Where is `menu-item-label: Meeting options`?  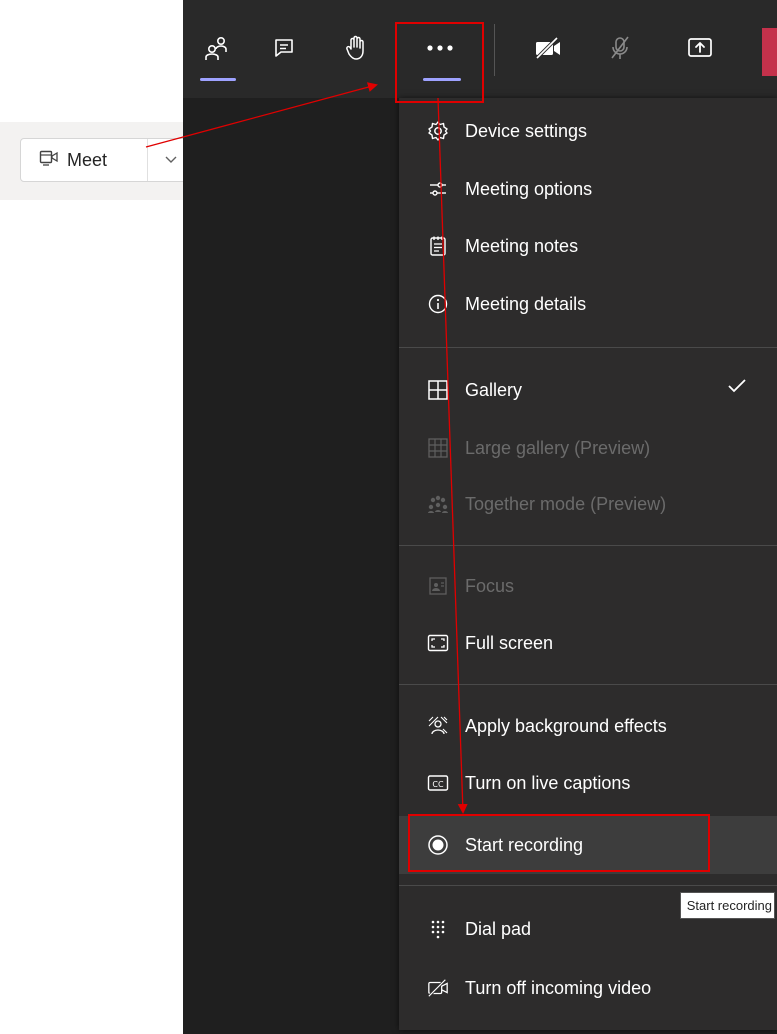 menu-item-label: Meeting options is located at coordinates (529, 188).